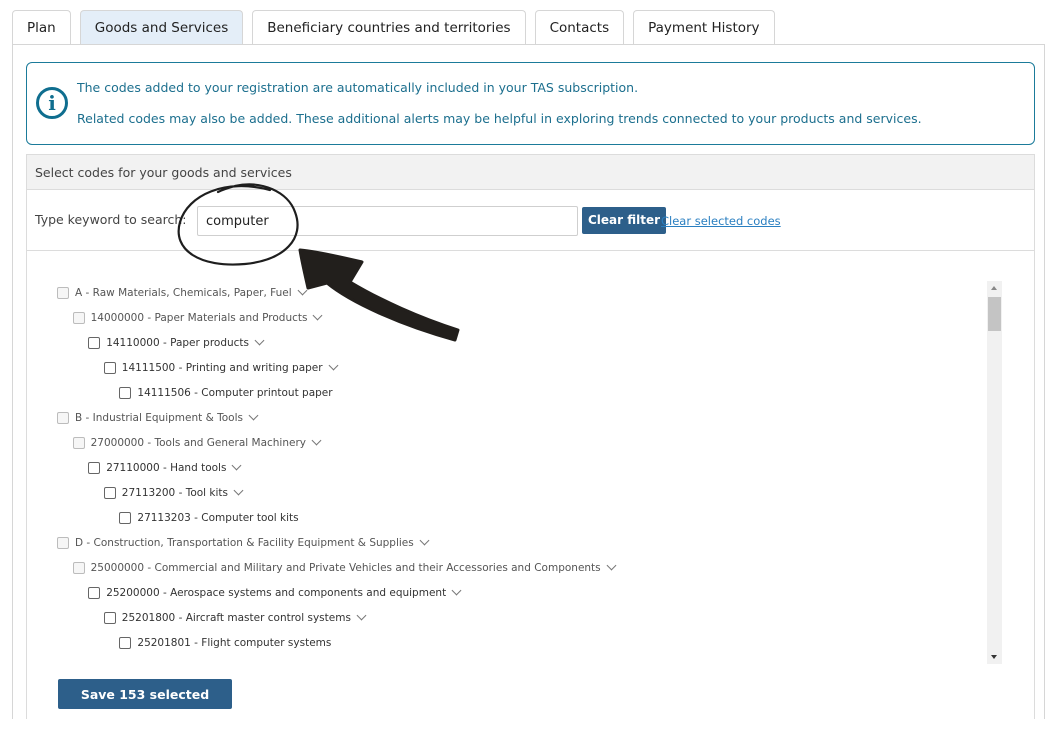 The width and height of the screenshot is (1050, 740). I want to click on search-input, so click(387, 221).